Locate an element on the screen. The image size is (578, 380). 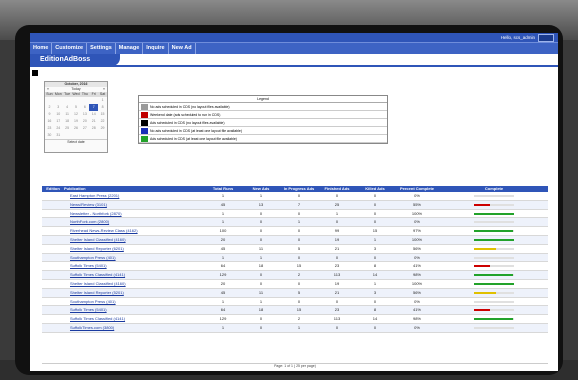
publication-link: SuffolkTimes.com (3800) is located at coordinates (134, 328).